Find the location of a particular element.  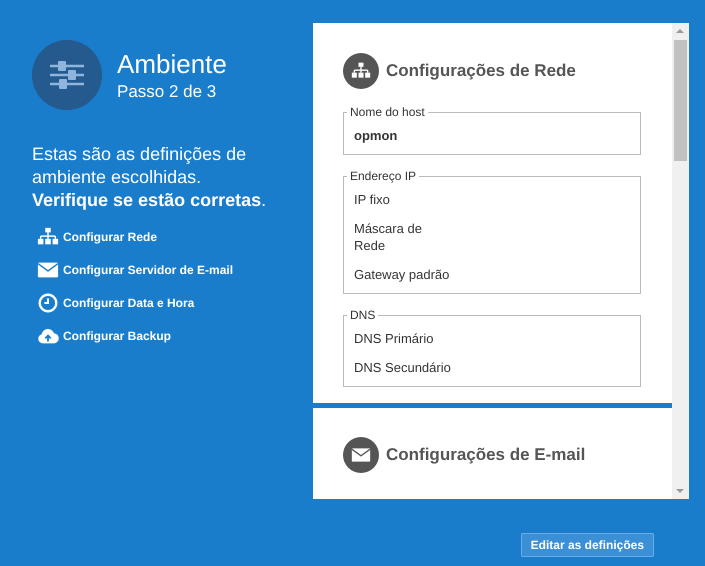

config-link: Configurar Backup is located at coordinates (117, 336).